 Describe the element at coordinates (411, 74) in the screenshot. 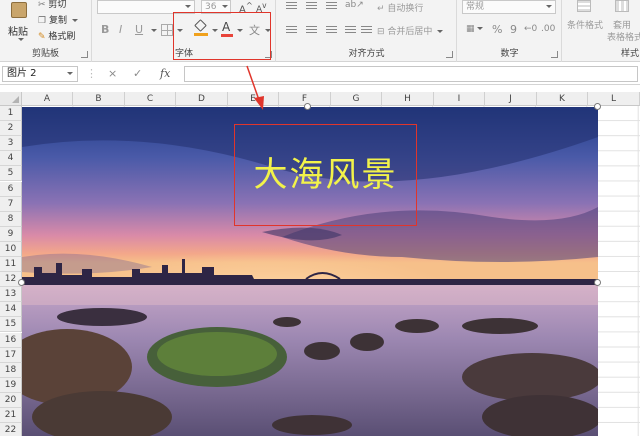

I see `formula-input` at that location.